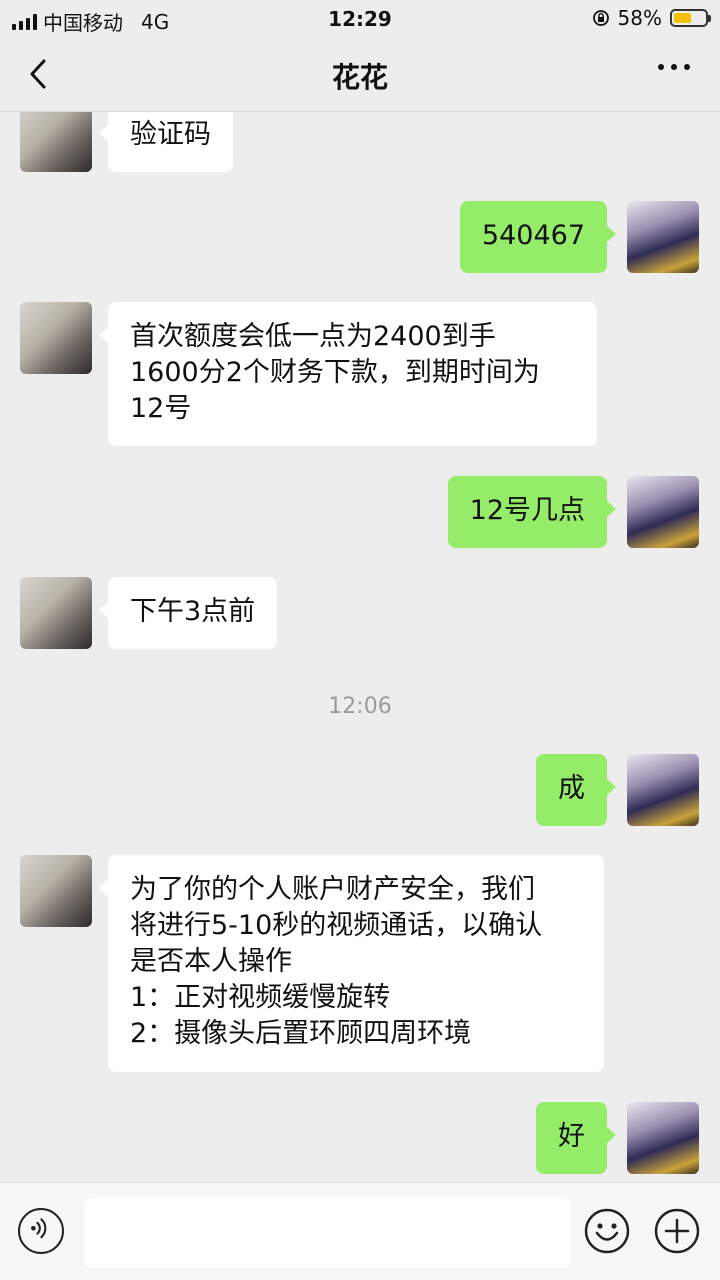  Describe the element at coordinates (683, 18) in the screenshot. I see `battery-fill` at that location.